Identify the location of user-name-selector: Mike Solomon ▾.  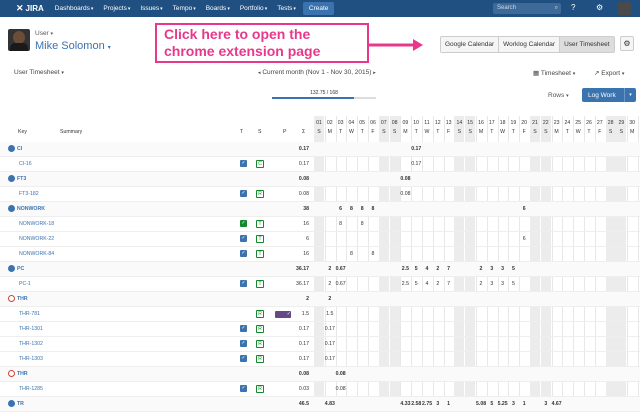
(73, 46).